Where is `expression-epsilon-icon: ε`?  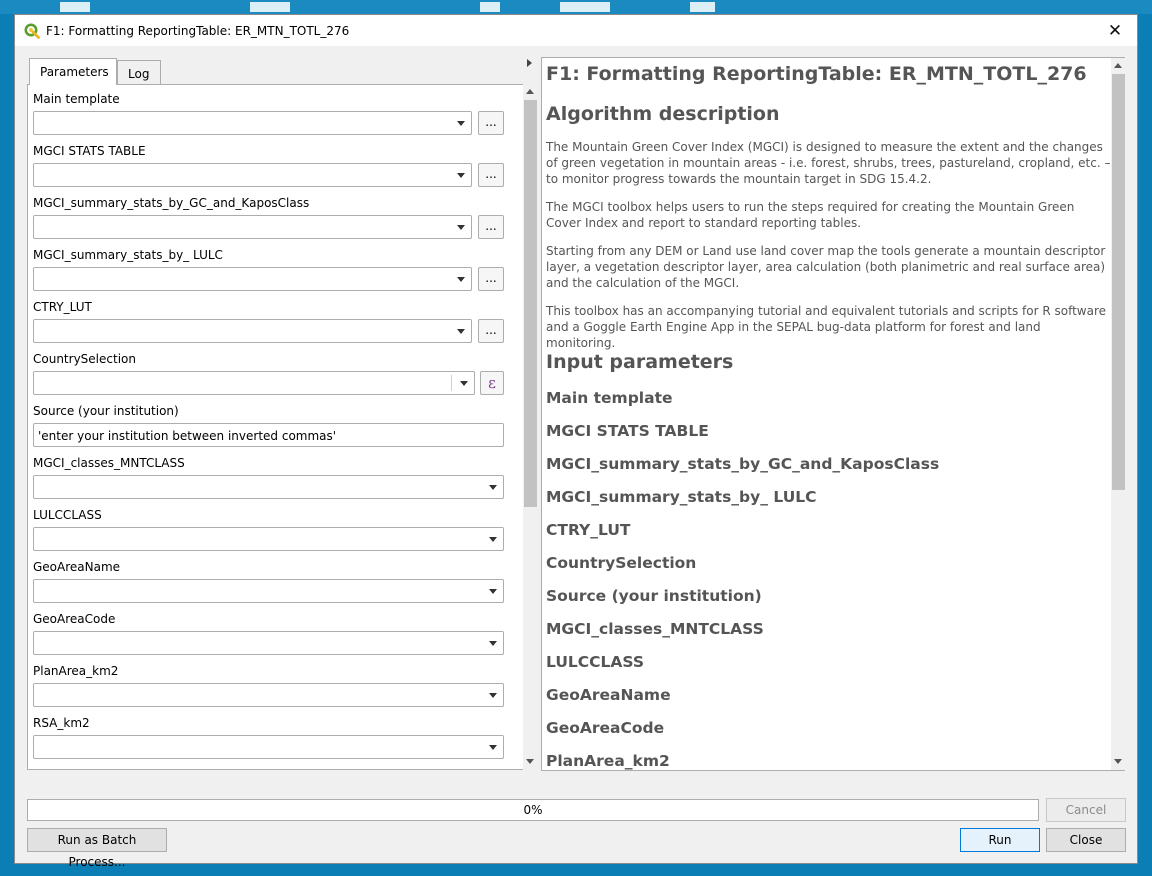
expression-epsilon-icon: ε is located at coordinates (492, 383).